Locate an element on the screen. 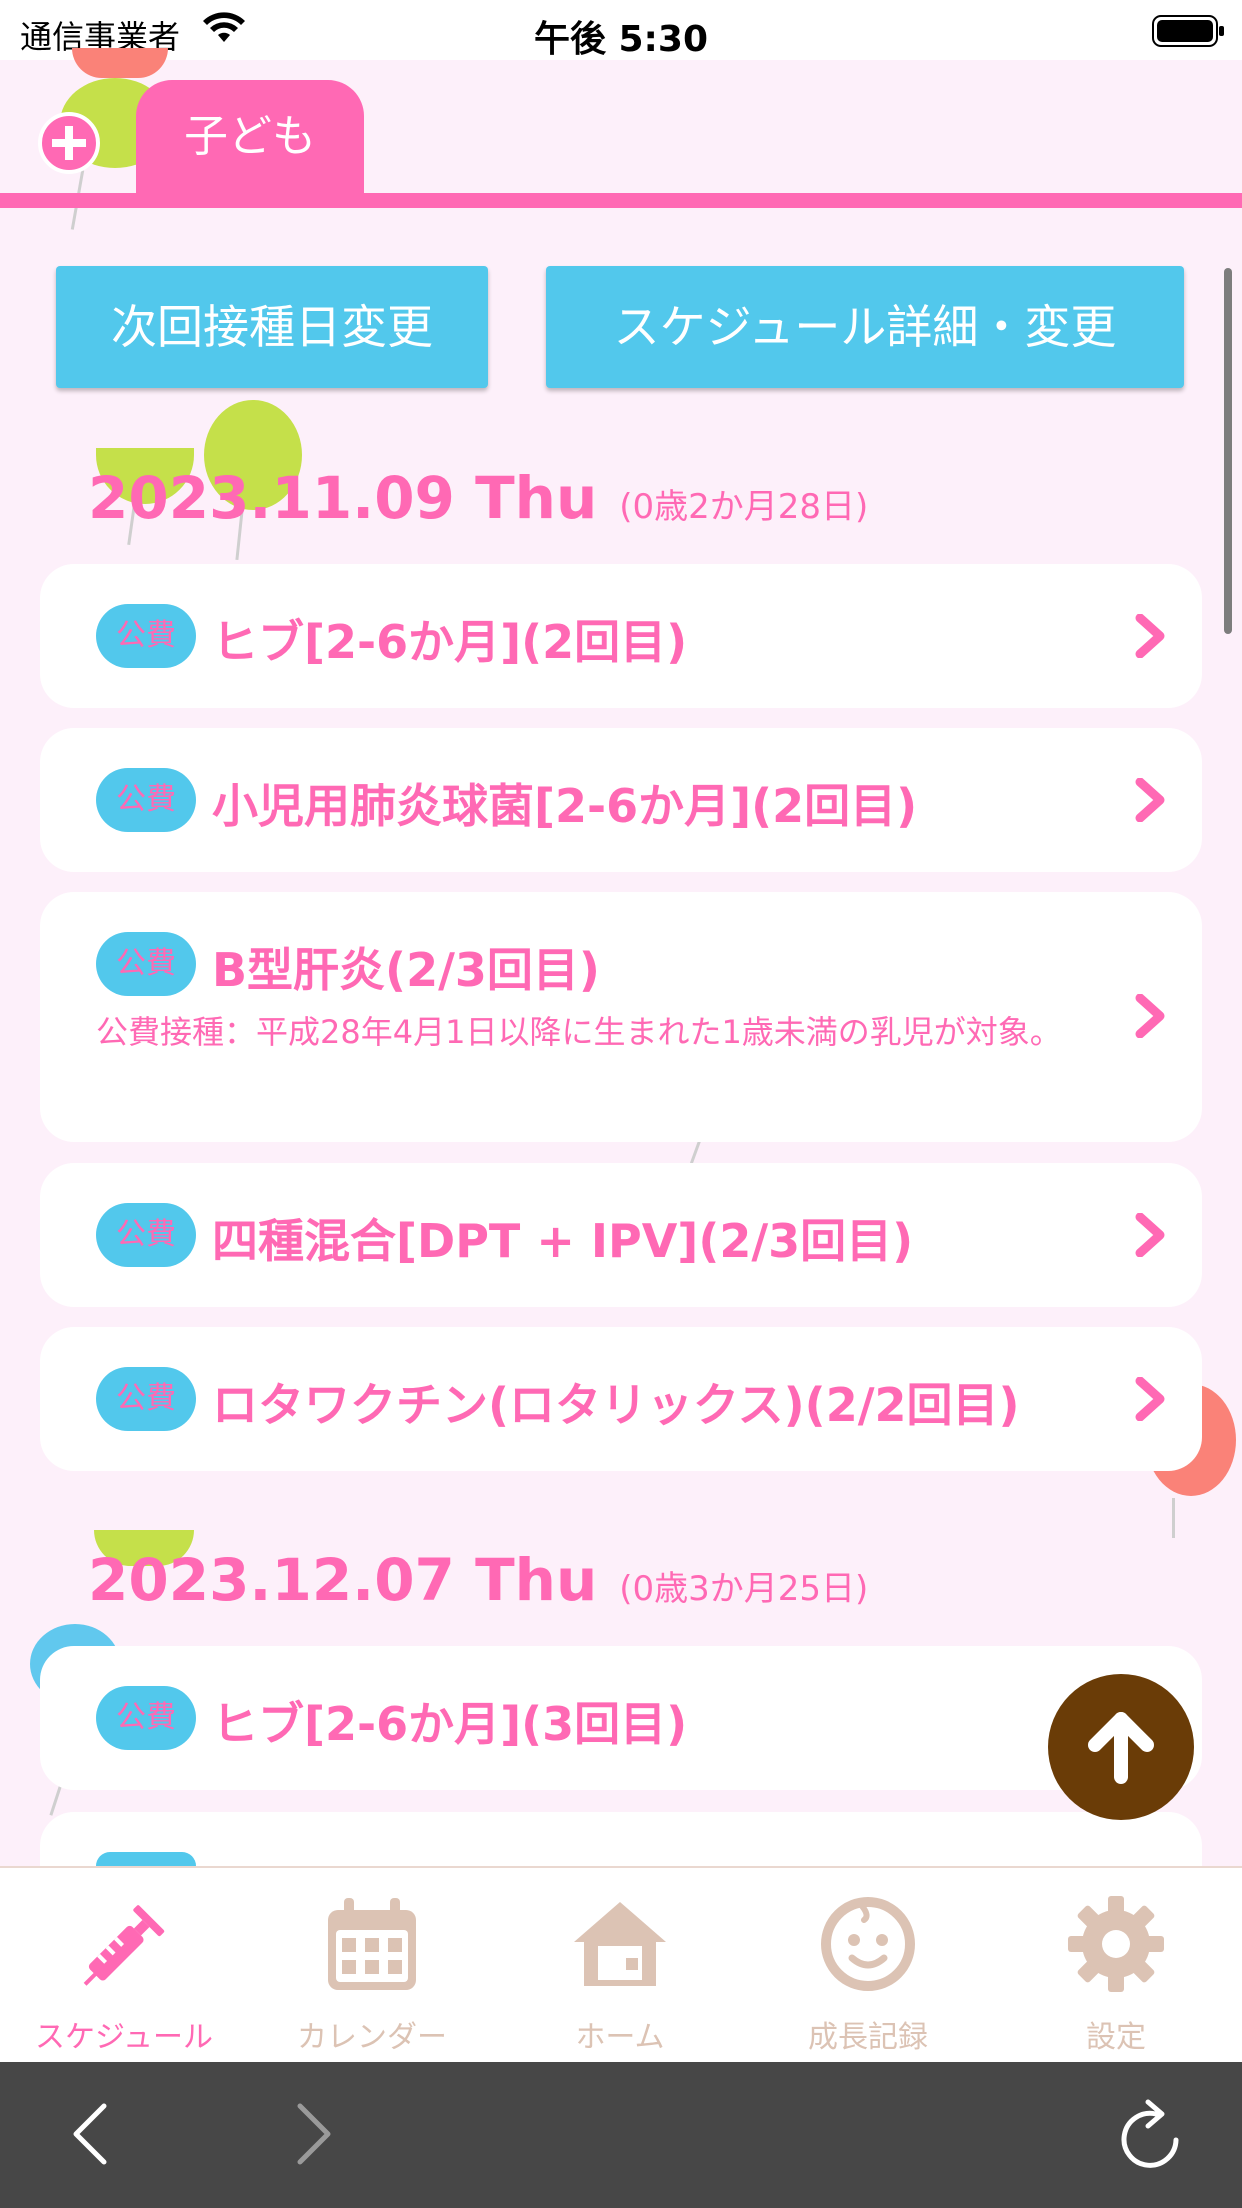  schedule-detail-button: スケジュール詳細・変更 is located at coordinates (865, 327).